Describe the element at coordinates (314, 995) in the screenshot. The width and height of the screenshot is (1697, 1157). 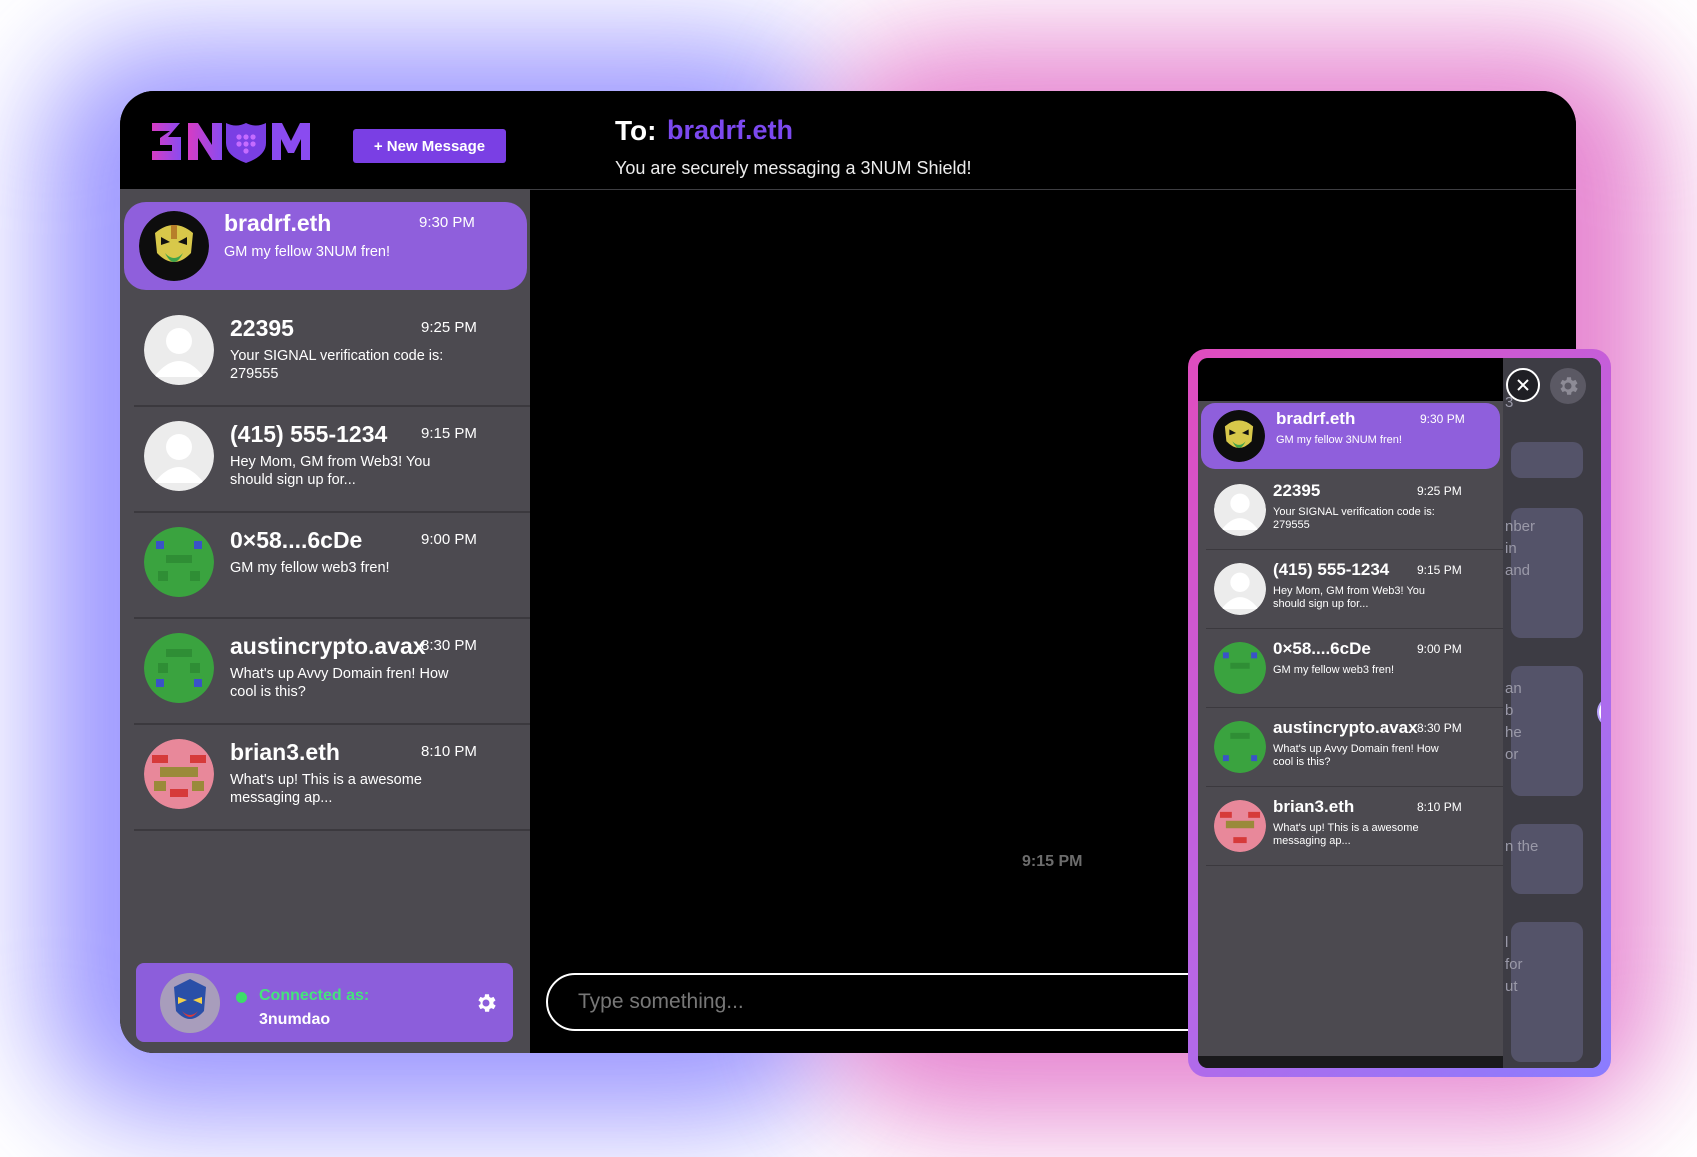
I see `connected-label: Connected as:` at that location.